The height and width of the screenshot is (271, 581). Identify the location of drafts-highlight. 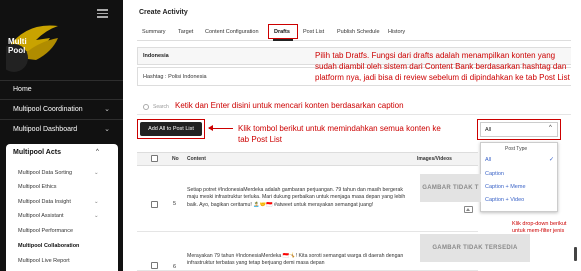
(283, 31).